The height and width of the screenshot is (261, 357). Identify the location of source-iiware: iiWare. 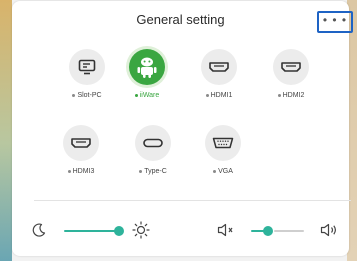
(147, 79).